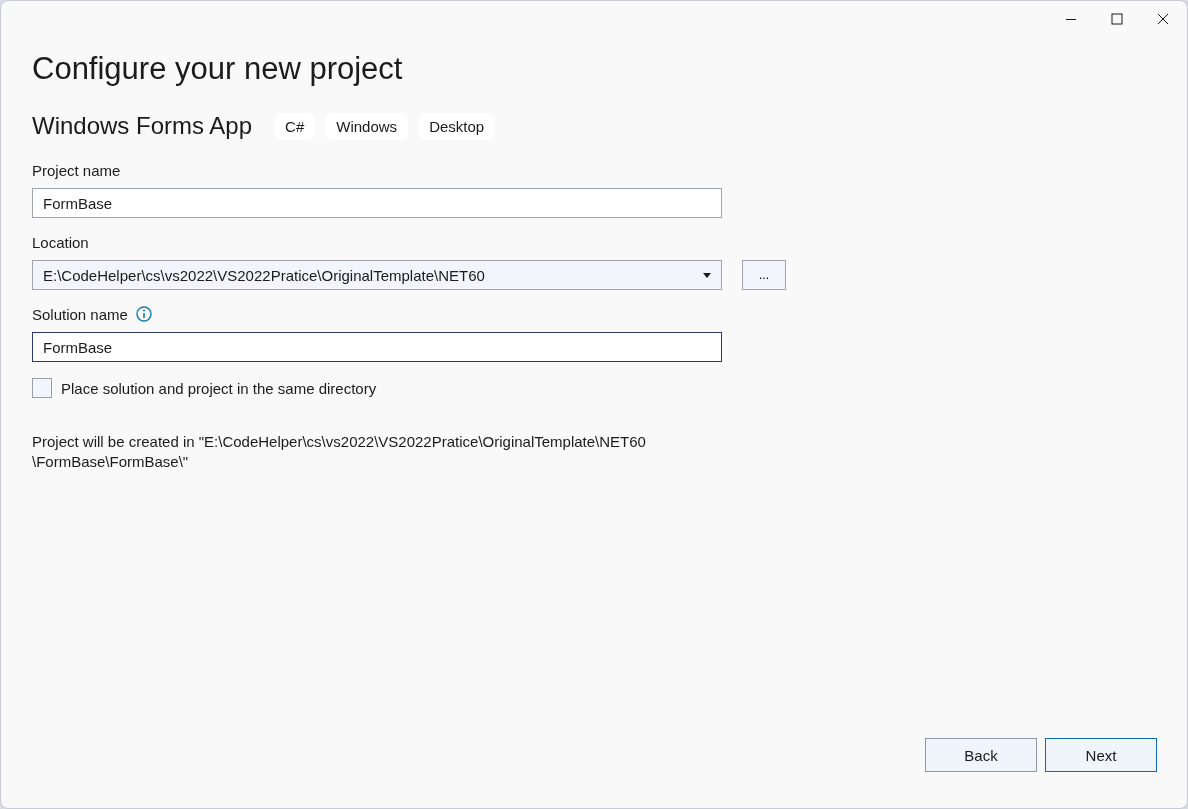 The width and height of the screenshot is (1188, 809). What do you see at coordinates (219, 388) in the screenshot?
I see `checkbox-label: Place solution and project in the same directory` at bounding box center [219, 388].